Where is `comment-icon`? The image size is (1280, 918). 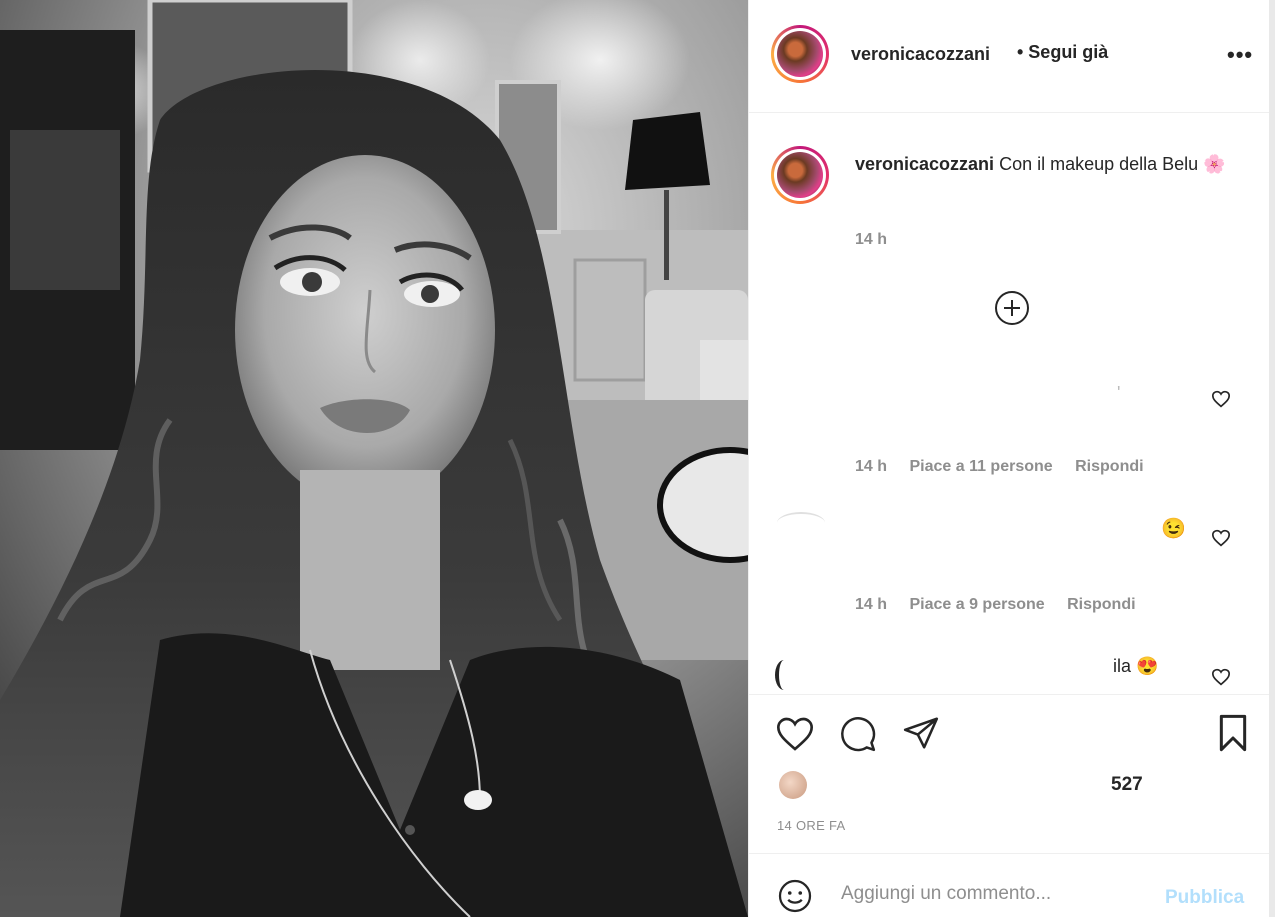 comment-icon is located at coordinates (858, 734).